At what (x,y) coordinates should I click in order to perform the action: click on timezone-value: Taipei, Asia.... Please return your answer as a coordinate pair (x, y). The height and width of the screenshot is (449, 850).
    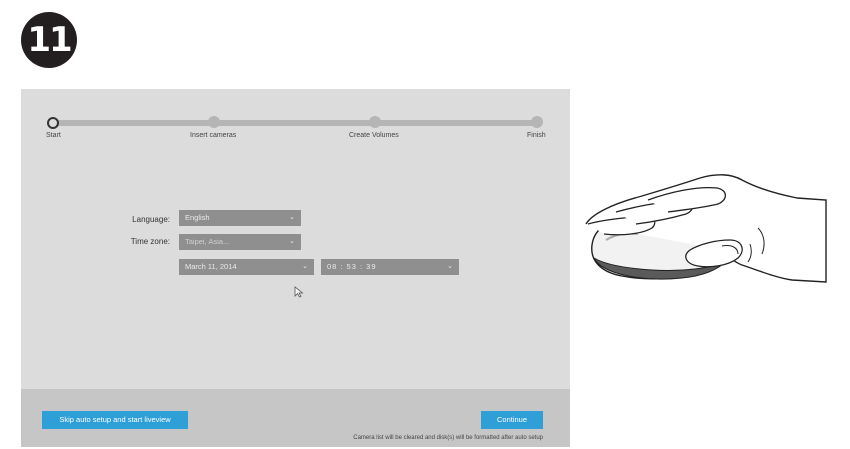
    Looking at the image, I should click on (207, 241).